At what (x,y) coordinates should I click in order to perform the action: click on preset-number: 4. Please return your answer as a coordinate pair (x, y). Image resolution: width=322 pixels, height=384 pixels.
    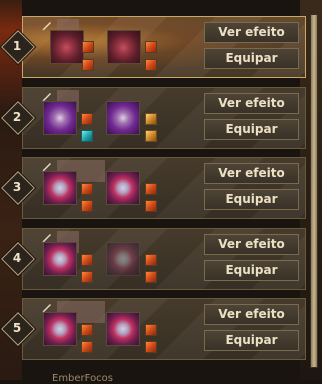
    Looking at the image, I should click on (17, 258).